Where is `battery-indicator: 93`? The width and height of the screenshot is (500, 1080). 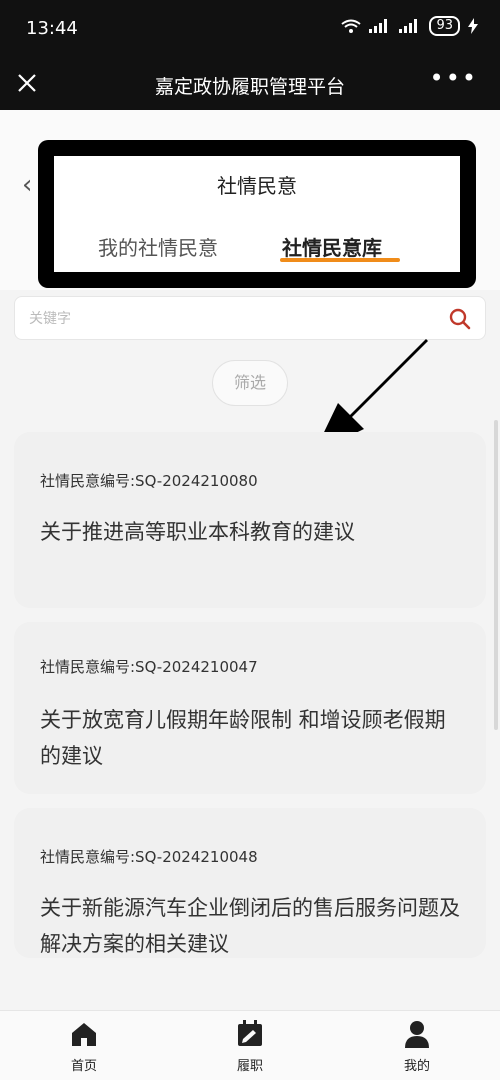 battery-indicator: 93 is located at coordinates (444, 26).